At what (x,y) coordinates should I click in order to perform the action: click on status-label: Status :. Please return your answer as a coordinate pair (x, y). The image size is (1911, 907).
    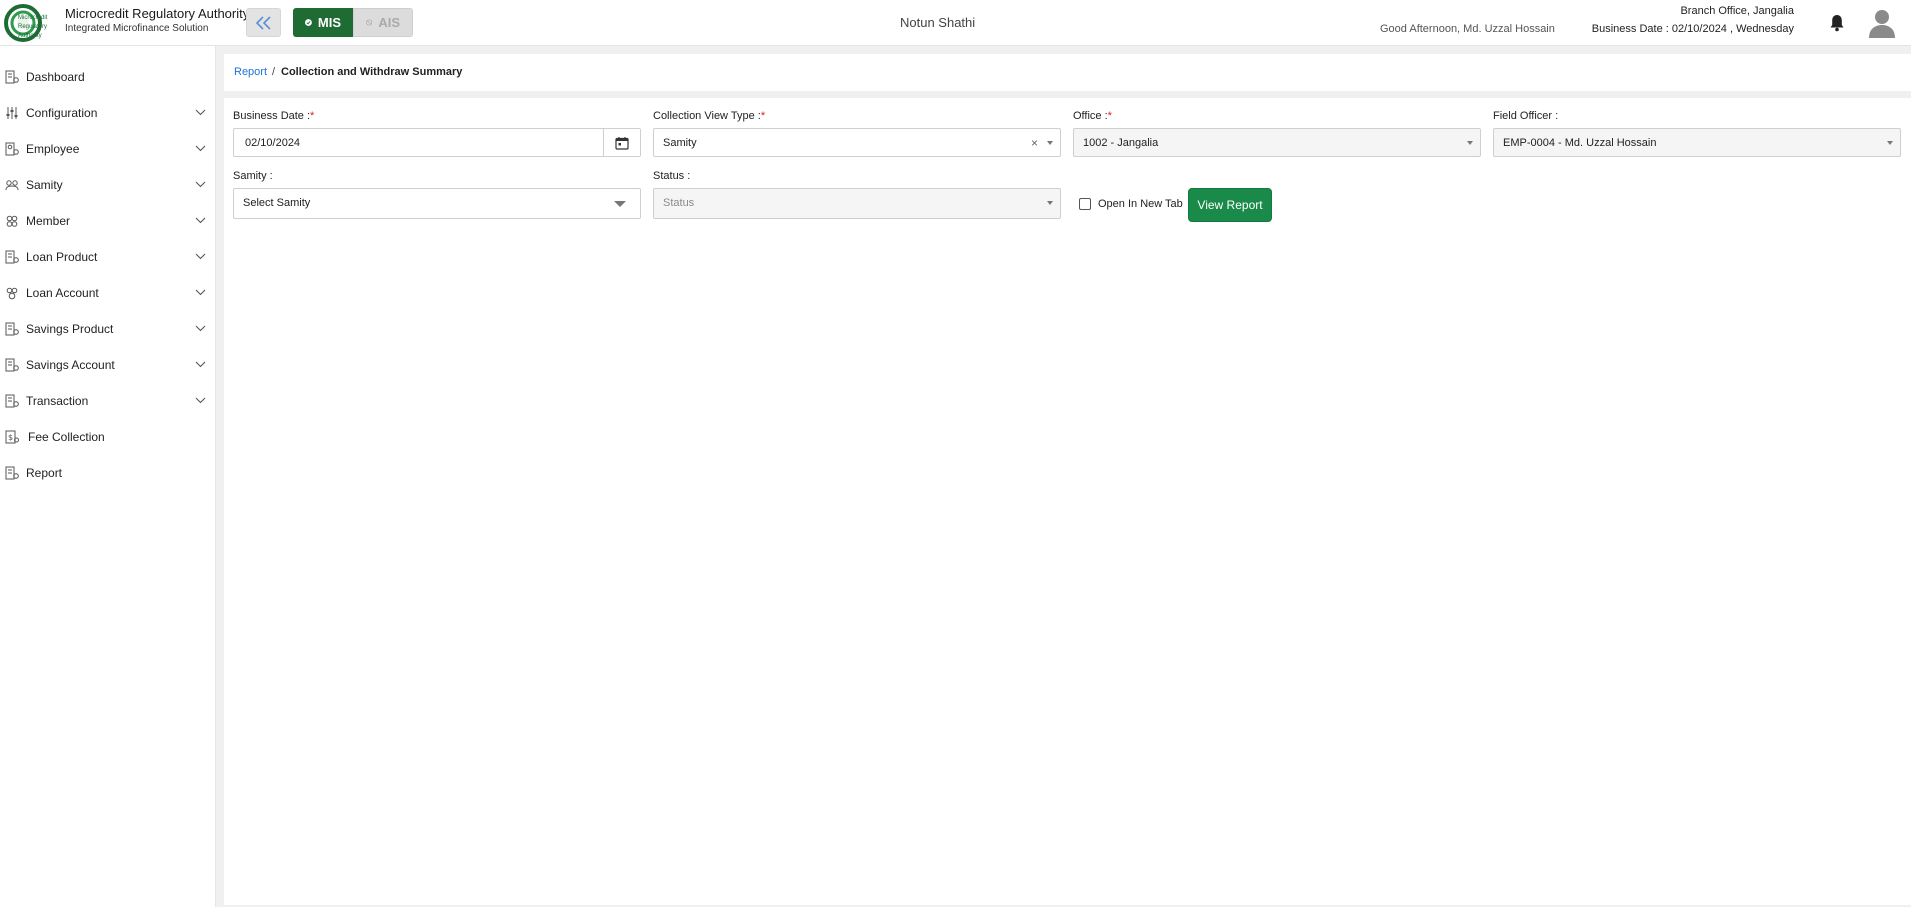
    Looking at the image, I should click on (672, 176).